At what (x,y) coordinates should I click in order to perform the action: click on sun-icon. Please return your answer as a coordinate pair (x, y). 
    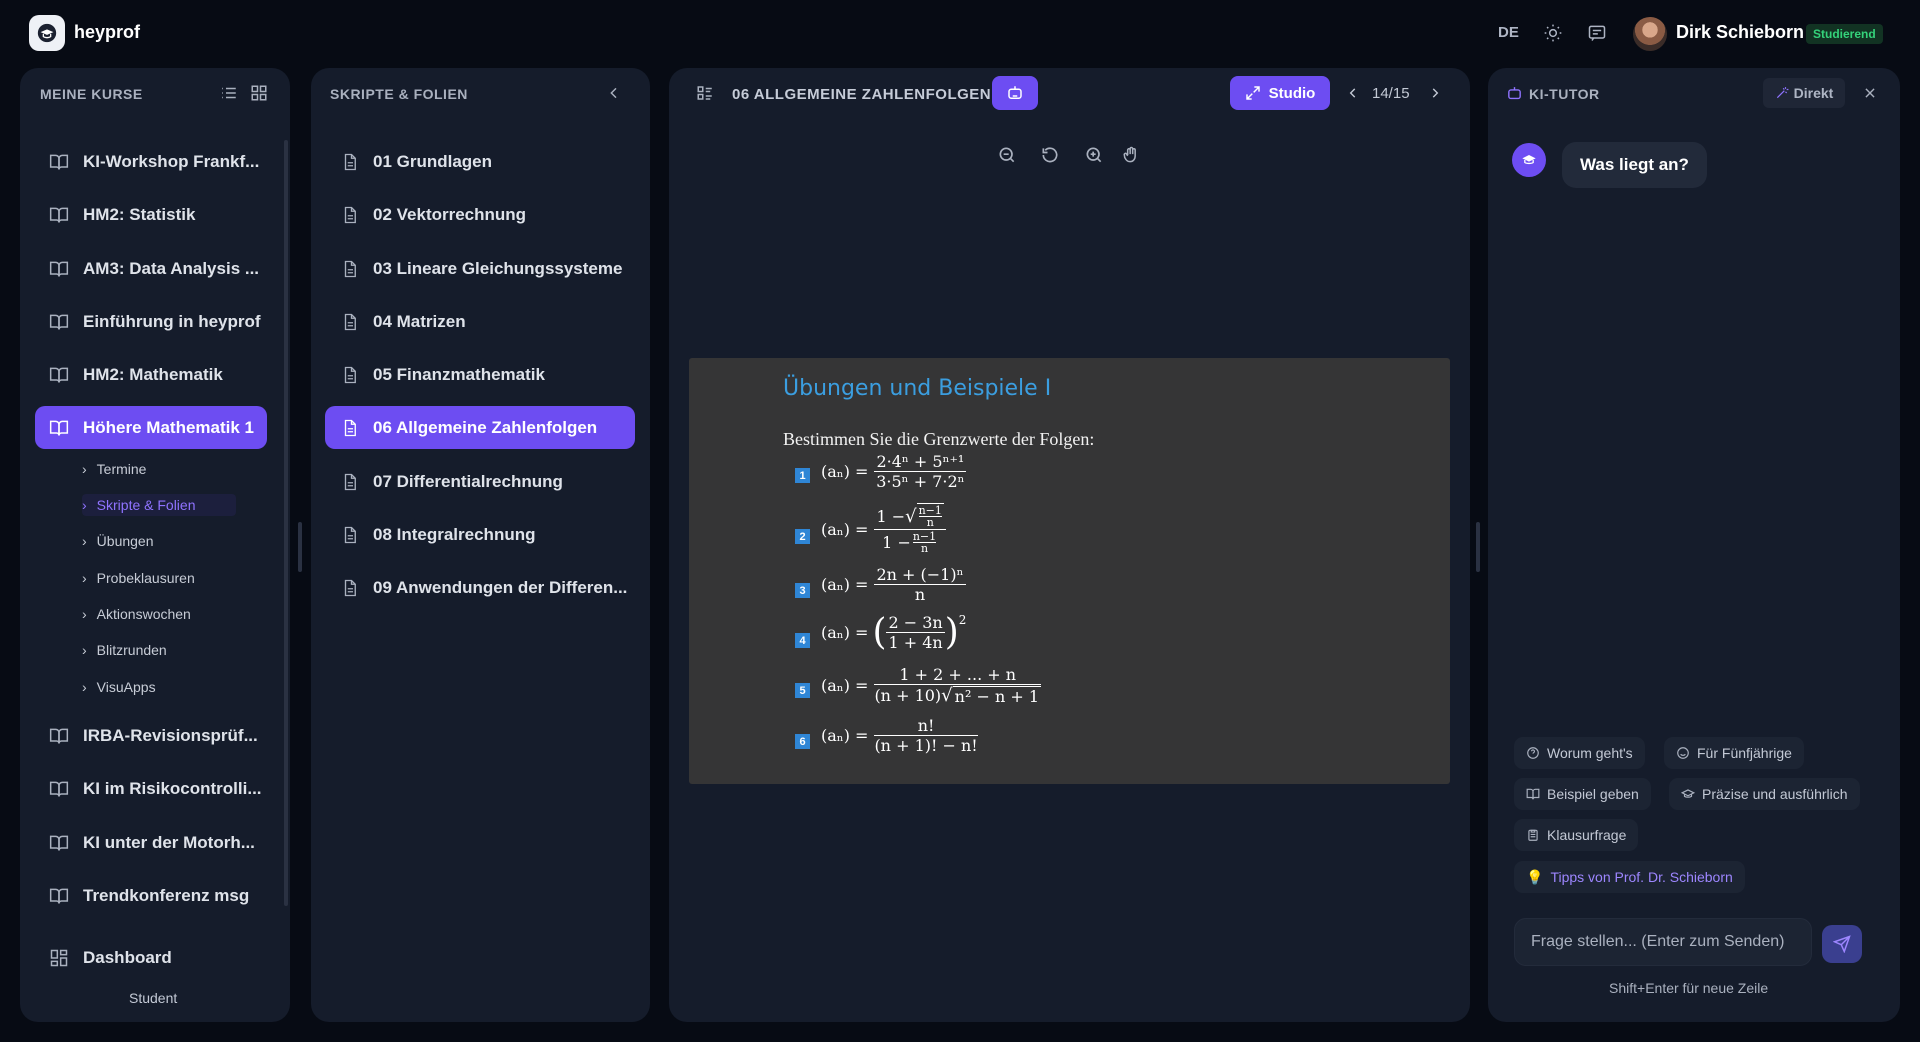
    Looking at the image, I should click on (1553, 33).